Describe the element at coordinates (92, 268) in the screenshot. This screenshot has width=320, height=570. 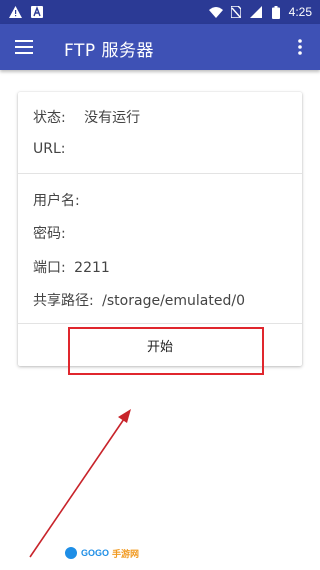
I see `port-value: 2211` at that location.